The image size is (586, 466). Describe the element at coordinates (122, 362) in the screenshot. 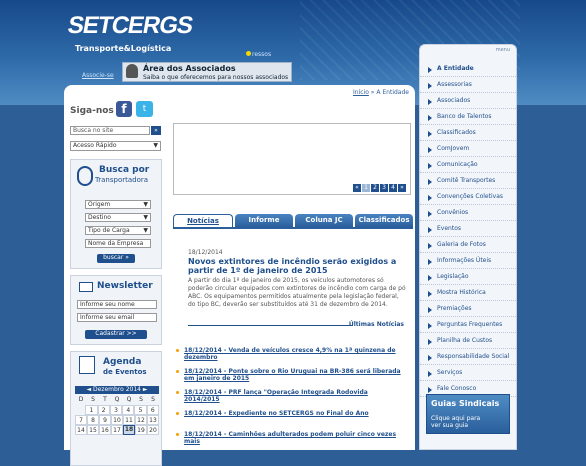

I see `agenda-title: Agenda` at that location.